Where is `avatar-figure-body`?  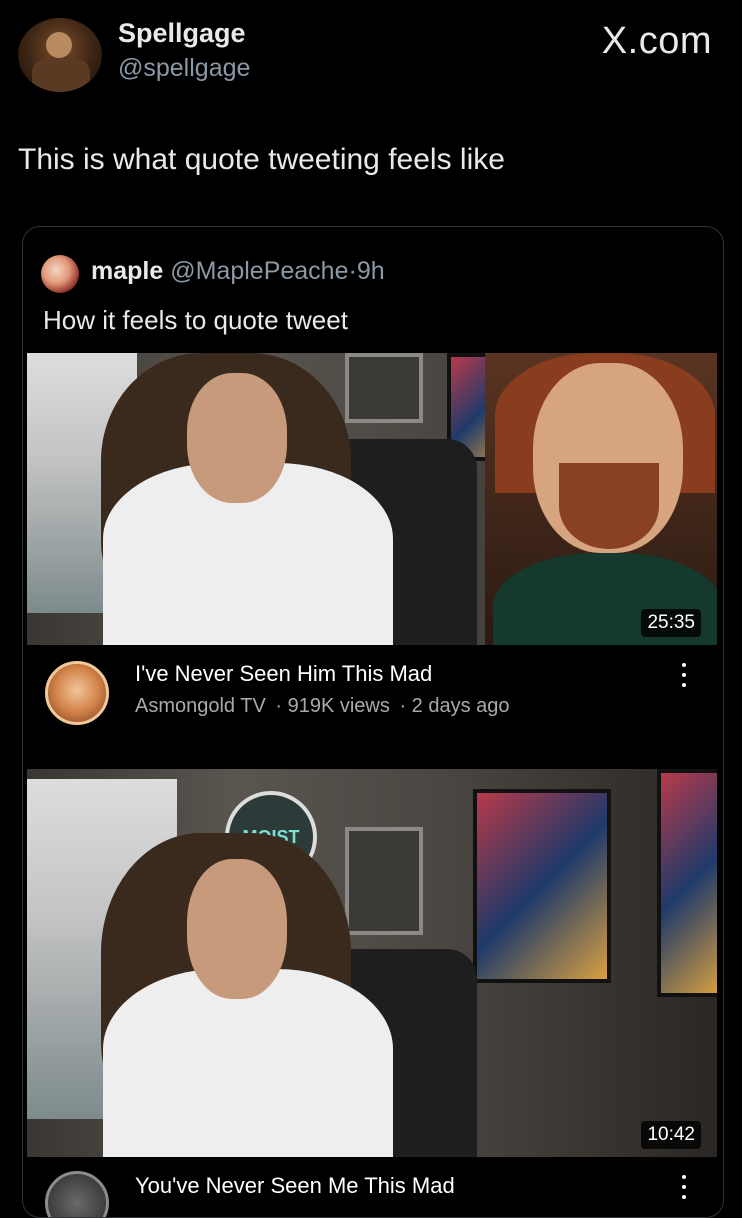 avatar-figure-body is located at coordinates (61, 74).